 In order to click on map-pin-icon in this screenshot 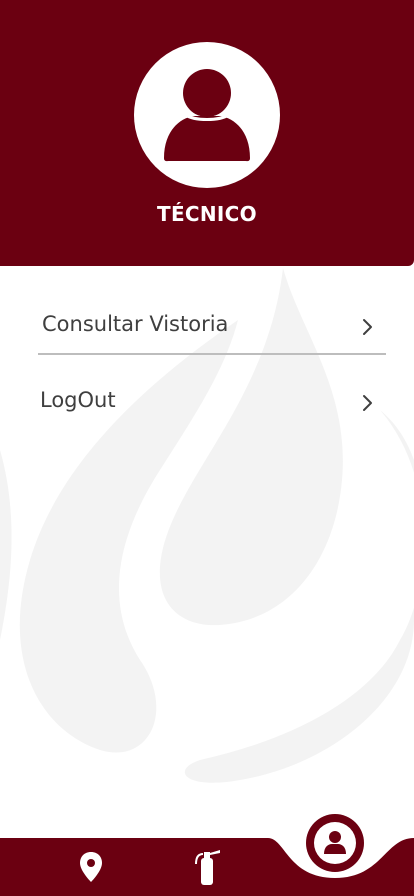, I will do `click(91, 867)`.